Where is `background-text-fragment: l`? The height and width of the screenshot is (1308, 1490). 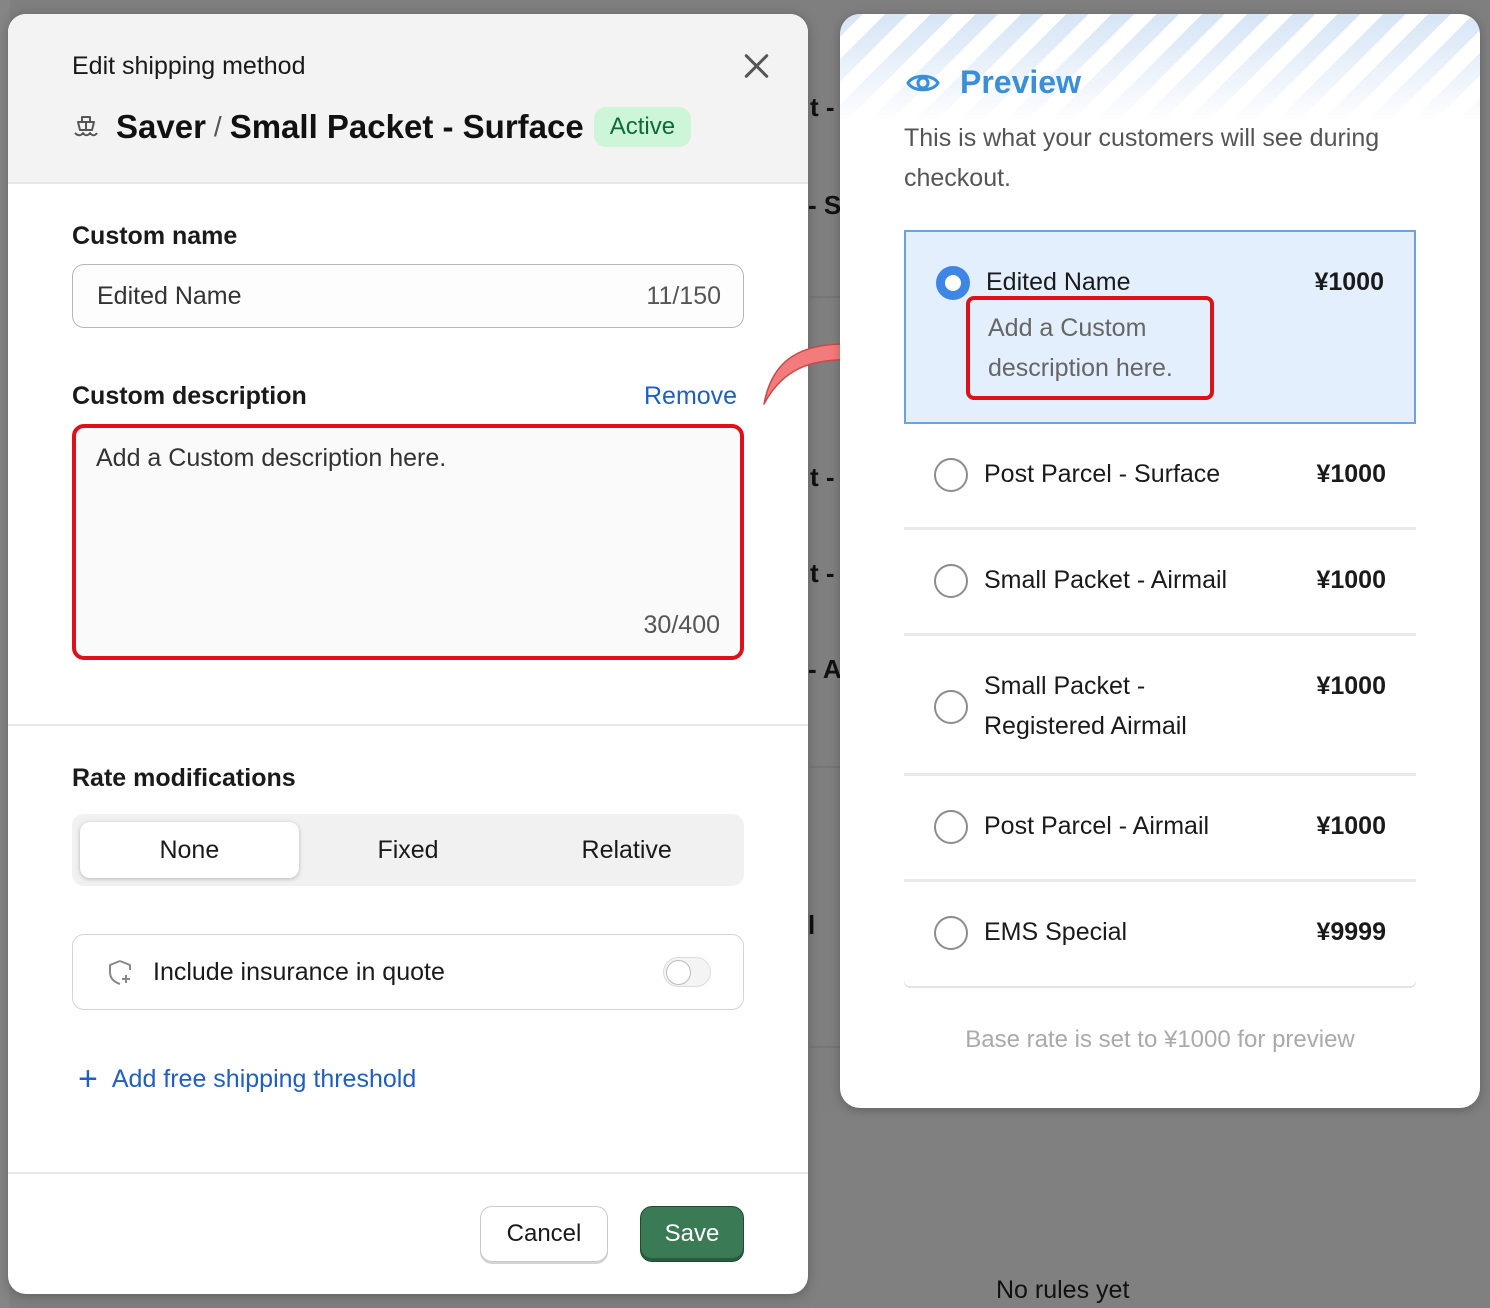 background-text-fragment: l is located at coordinates (812, 925).